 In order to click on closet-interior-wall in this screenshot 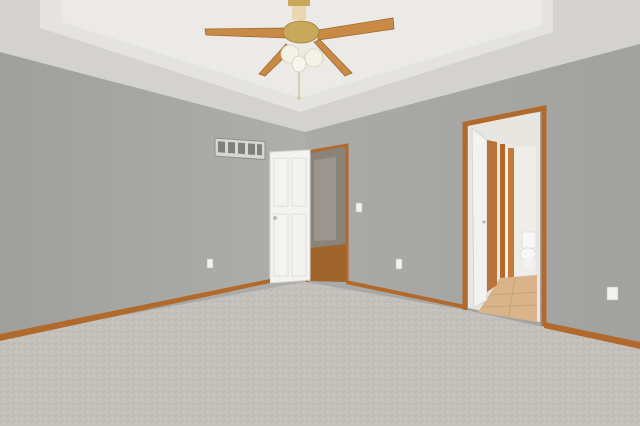, I will do `click(325, 199)`.